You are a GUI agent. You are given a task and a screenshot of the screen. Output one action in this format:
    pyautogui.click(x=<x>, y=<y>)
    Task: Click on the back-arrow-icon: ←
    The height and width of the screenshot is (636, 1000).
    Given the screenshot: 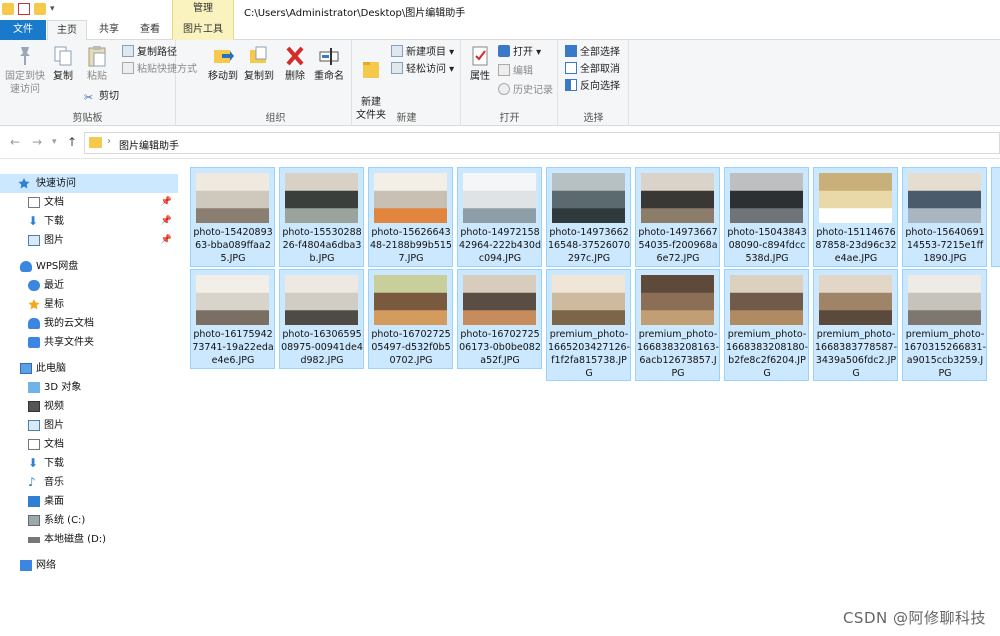 What is the action you would take?
    pyautogui.click(x=15, y=142)
    